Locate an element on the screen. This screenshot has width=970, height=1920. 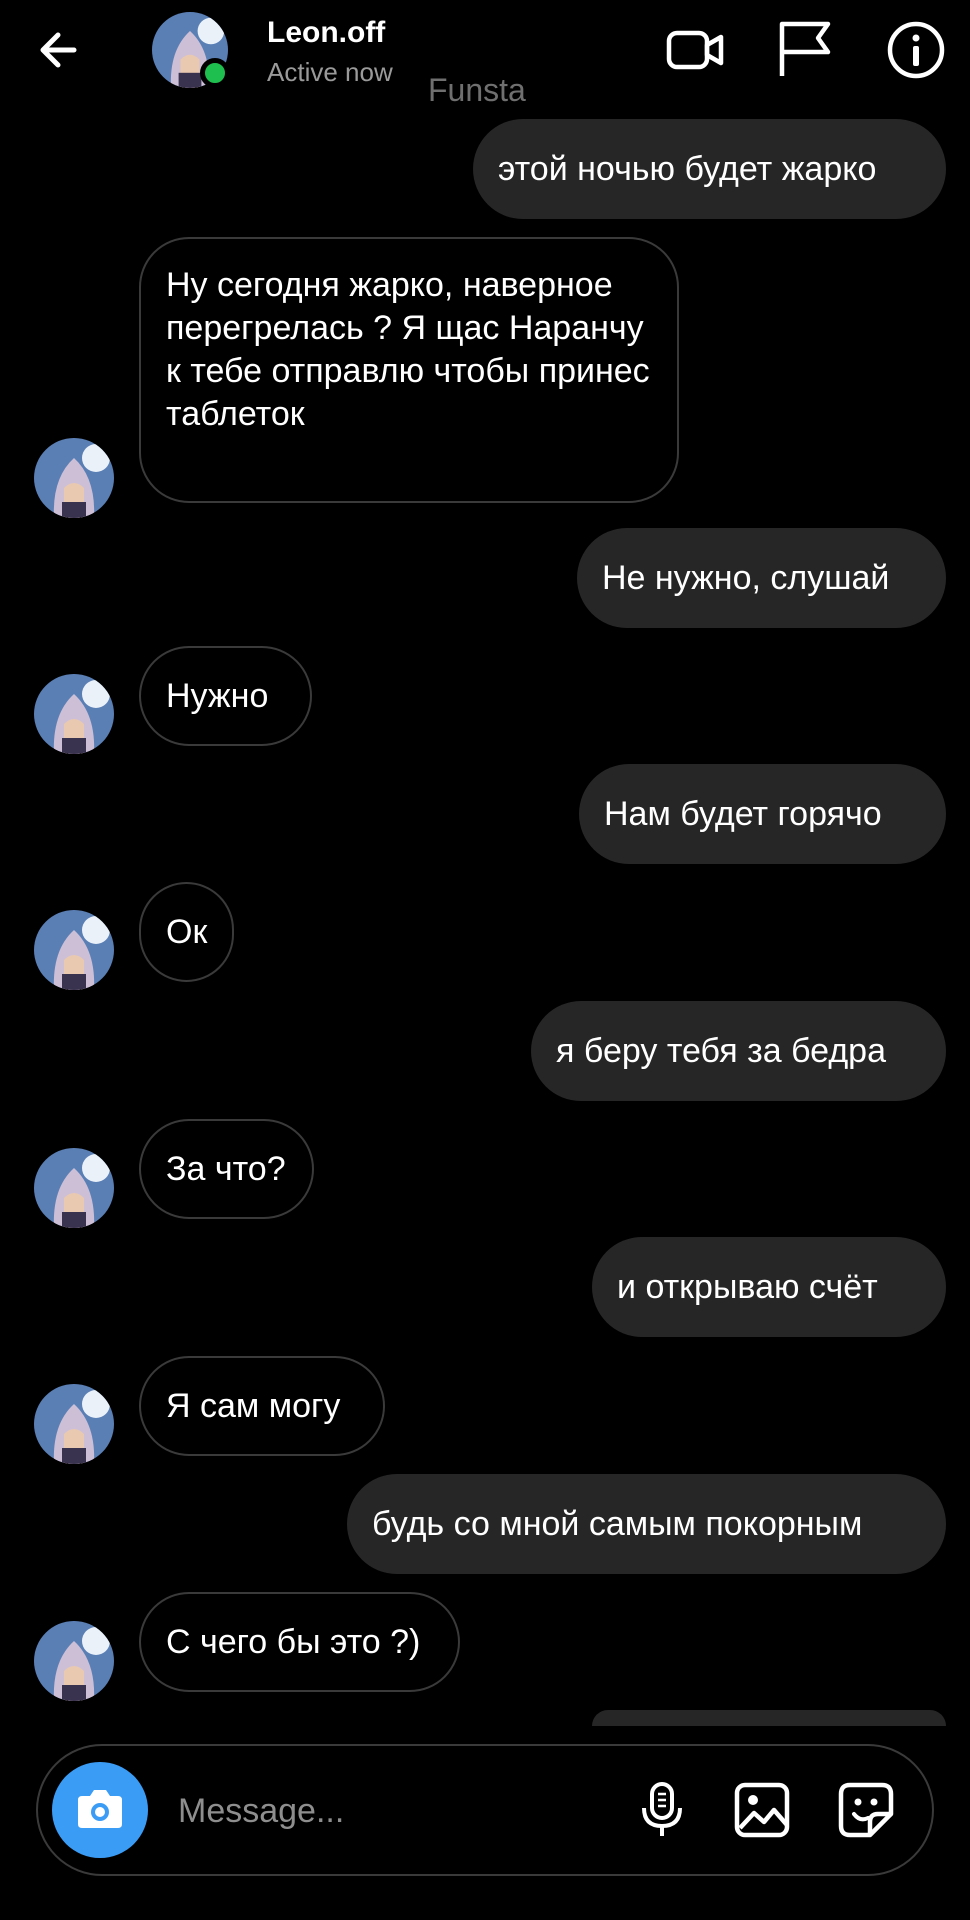
message-sent: будь со мной самым покорным is located at coordinates (646, 1524).